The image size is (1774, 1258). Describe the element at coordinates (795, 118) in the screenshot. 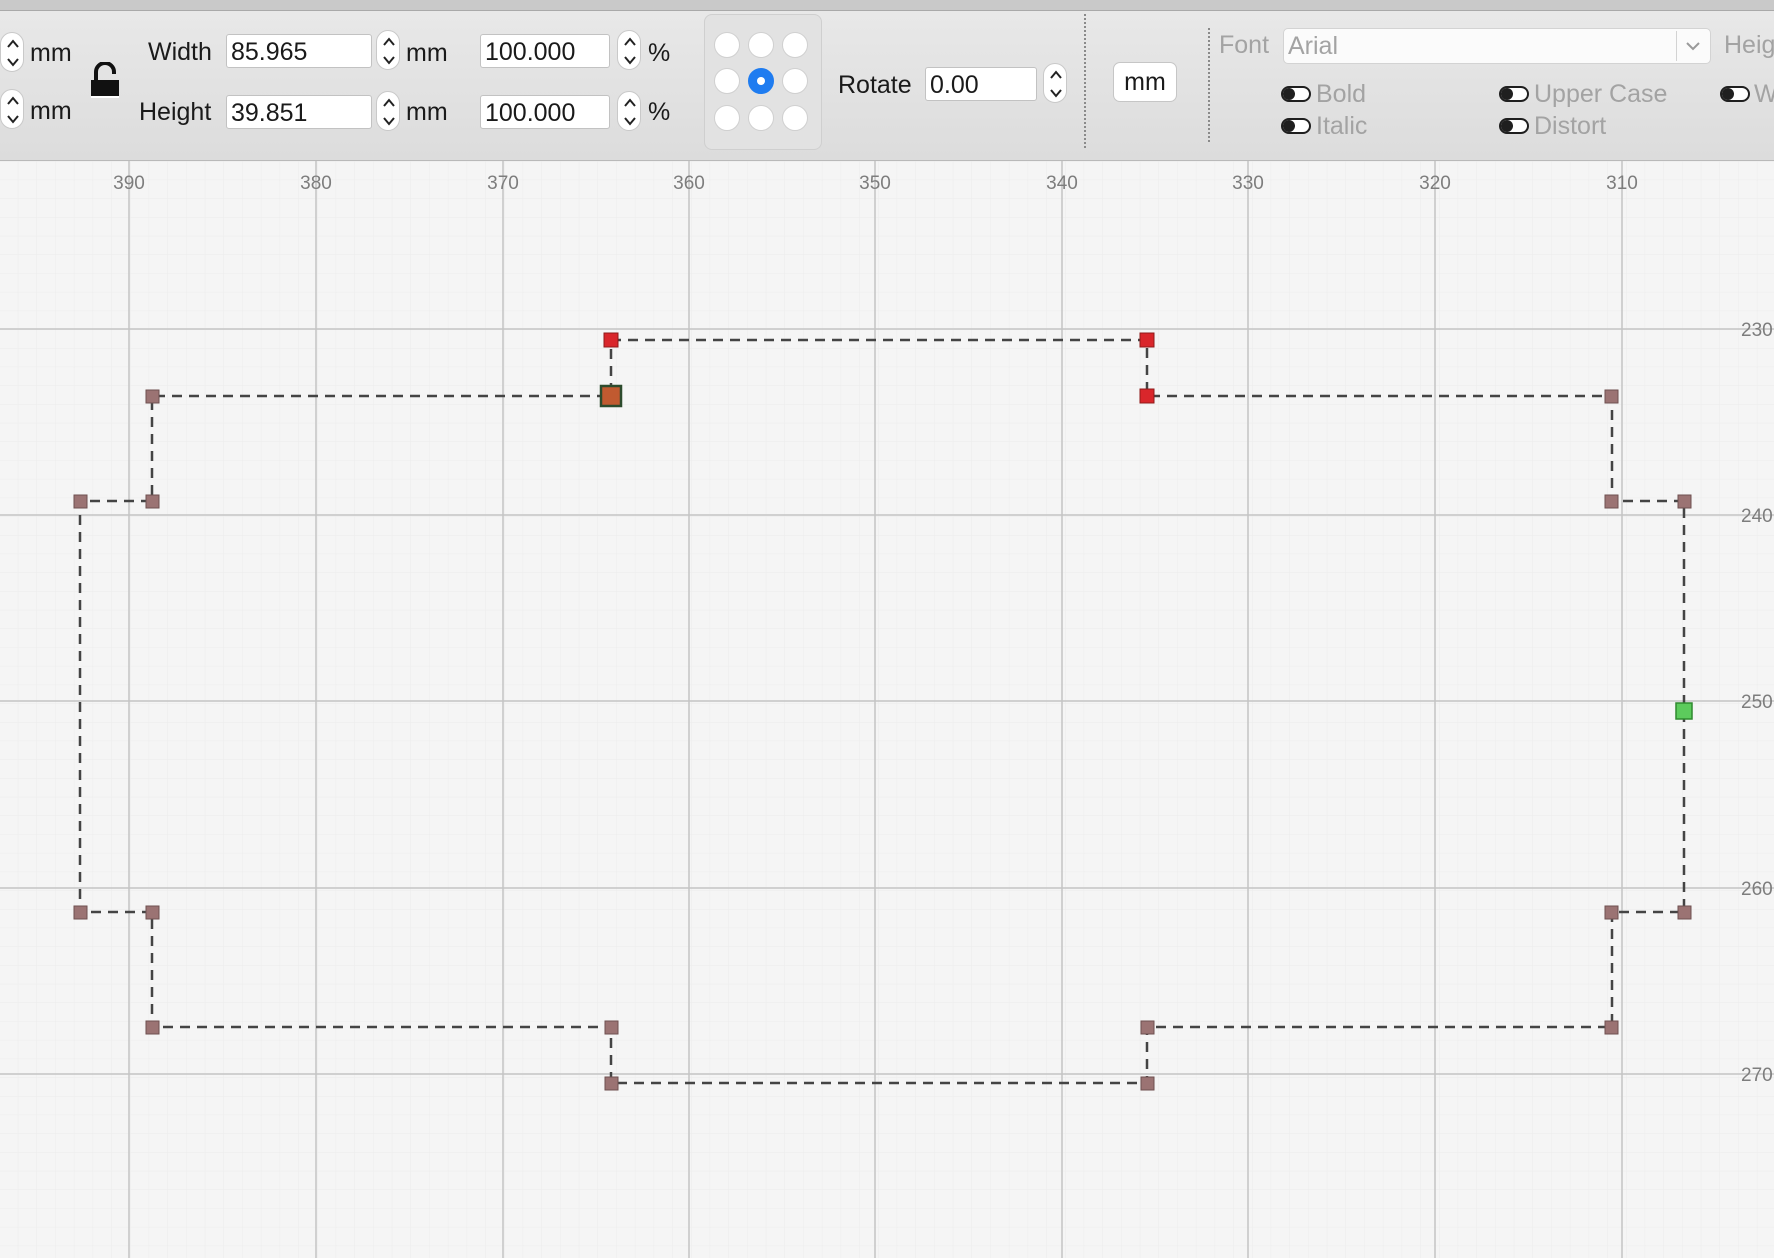

I see `anchor-bottom-right` at that location.